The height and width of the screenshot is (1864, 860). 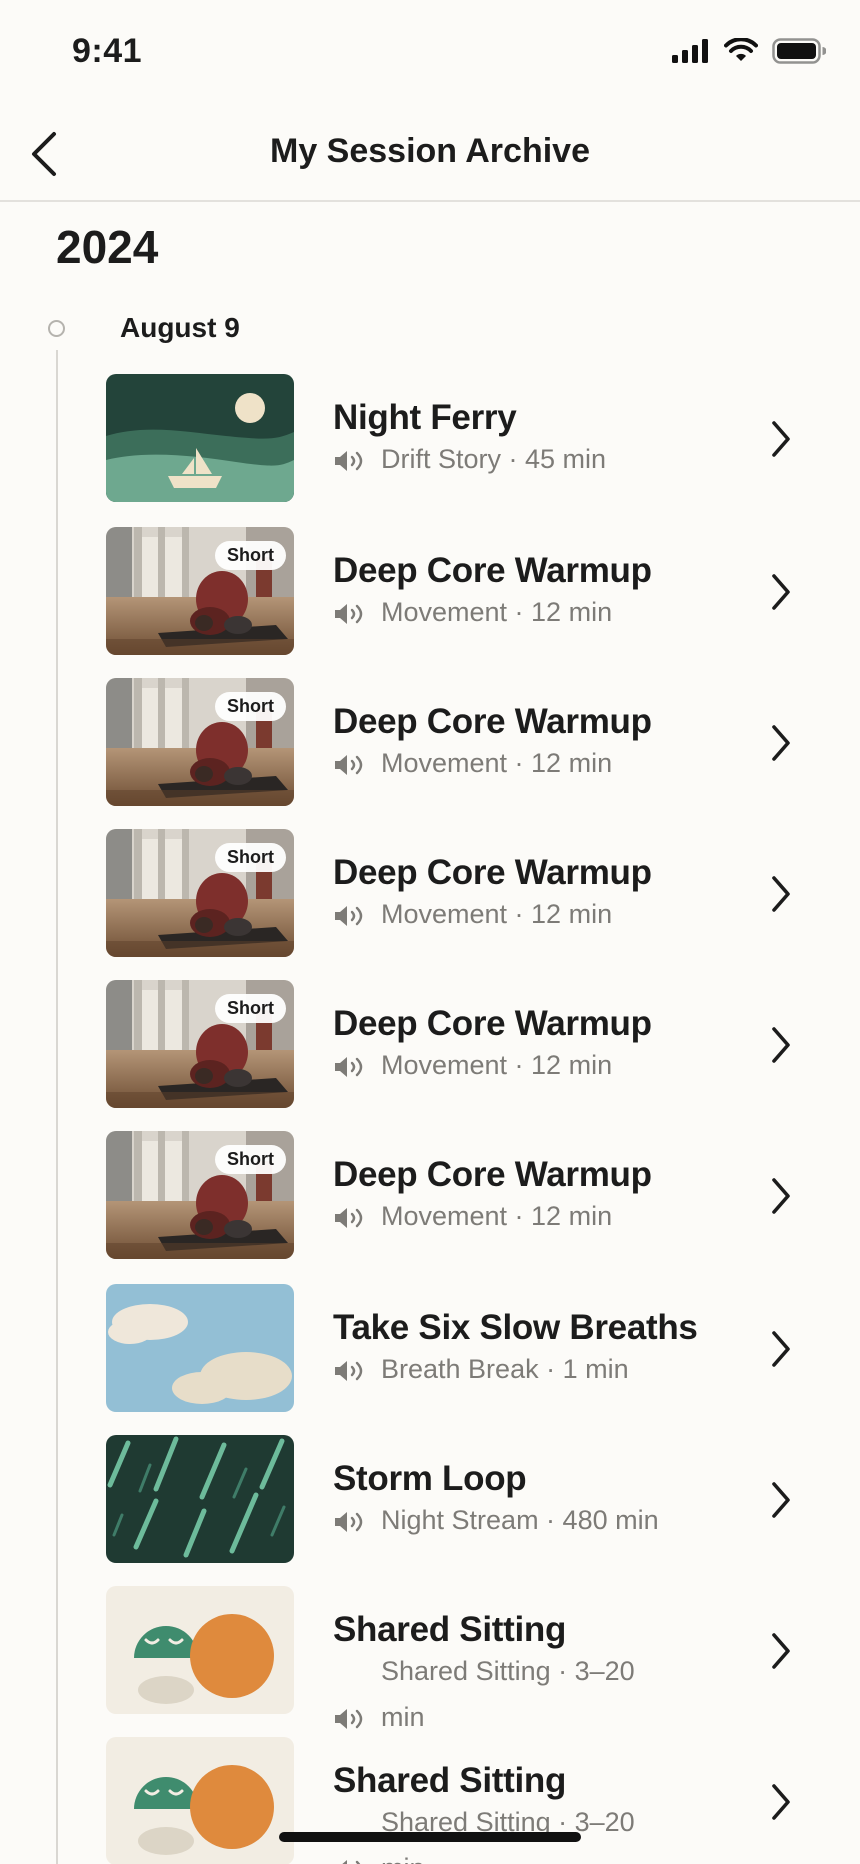 I want to click on rain-thumbnail, so click(x=200, y=1499).